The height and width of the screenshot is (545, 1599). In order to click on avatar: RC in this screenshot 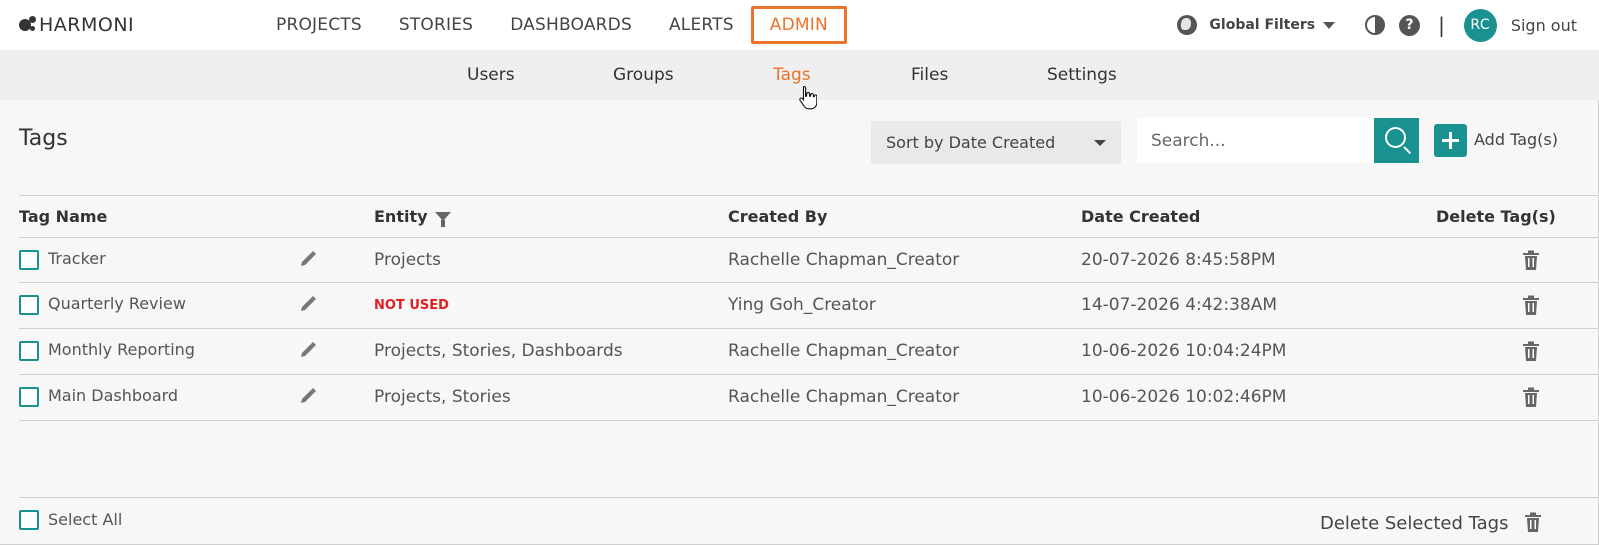, I will do `click(1480, 25)`.